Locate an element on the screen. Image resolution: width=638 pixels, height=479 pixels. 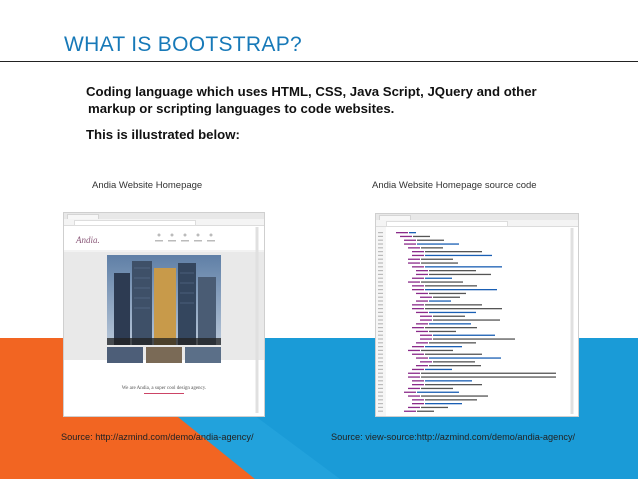
nav-icons is located at coordinates (185, 237).